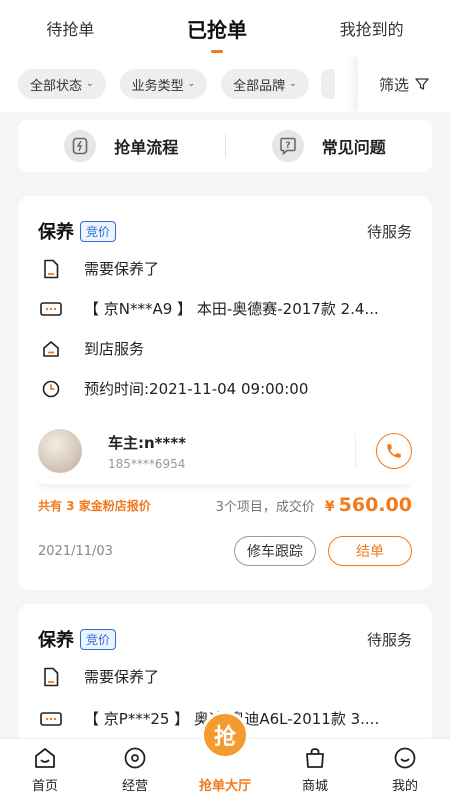 Image resolution: width=450 pixels, height=800 pixels. What do you see at coordinates (405, 758) in the screenshot?
I see `smile-icon` at bounding box center [405, 758].